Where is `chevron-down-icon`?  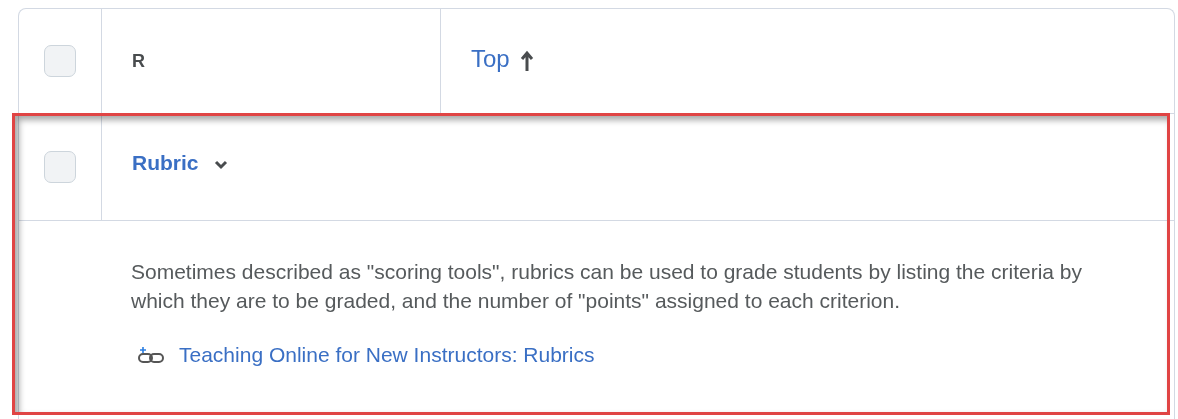 chevron-down-icon is located at coordinates (220, 165).